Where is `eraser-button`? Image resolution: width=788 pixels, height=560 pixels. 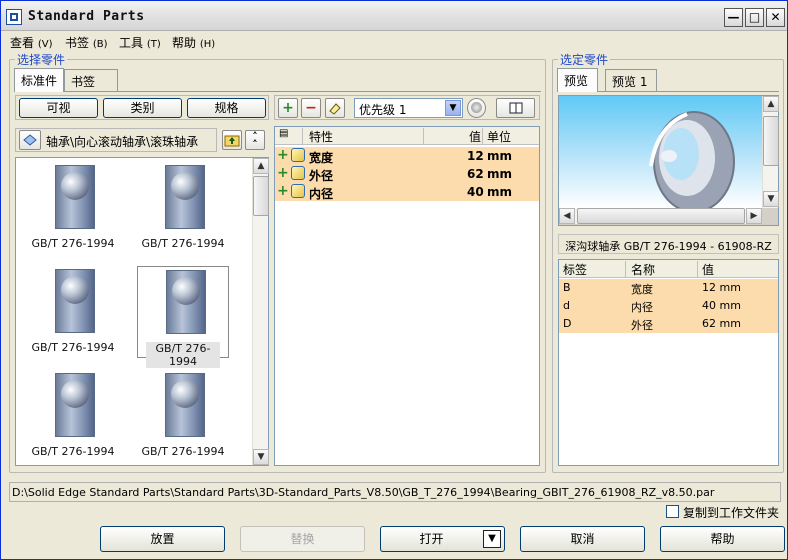 eraser-button is located at coordinates (335, 108).